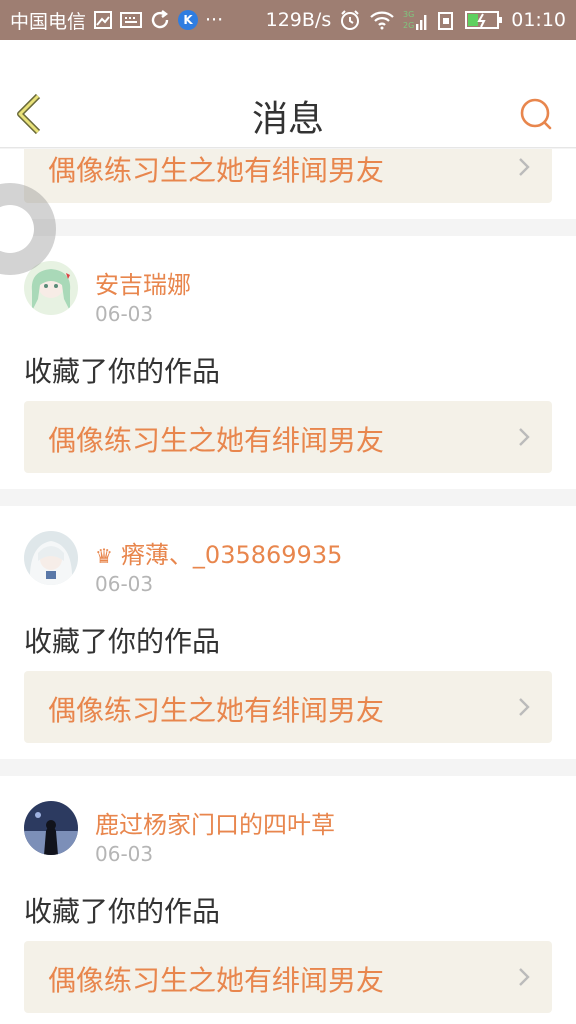 The height and width of the screenshot is (1024, 576). What do you see at coordinates (214, 20) in the screenshot?
I see `more-notifications-icon: ···` at bounding box center [214, 20].